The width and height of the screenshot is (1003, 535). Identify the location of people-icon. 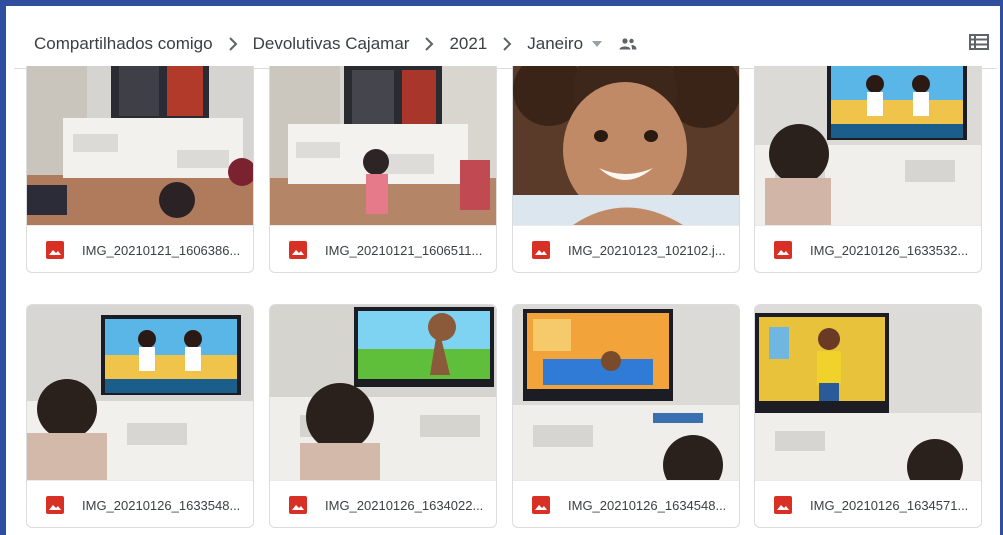
(628, 44).